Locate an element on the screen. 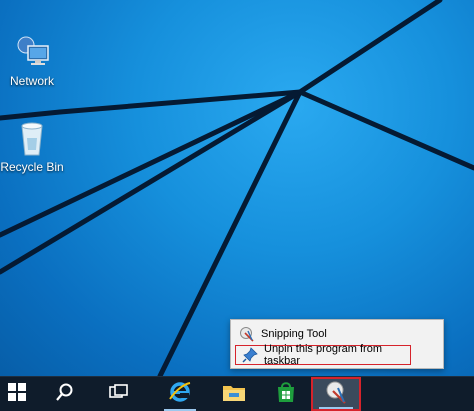 The width and height of the screenshot is (474, 411). folder-icon is located at coordinates (234, 394).